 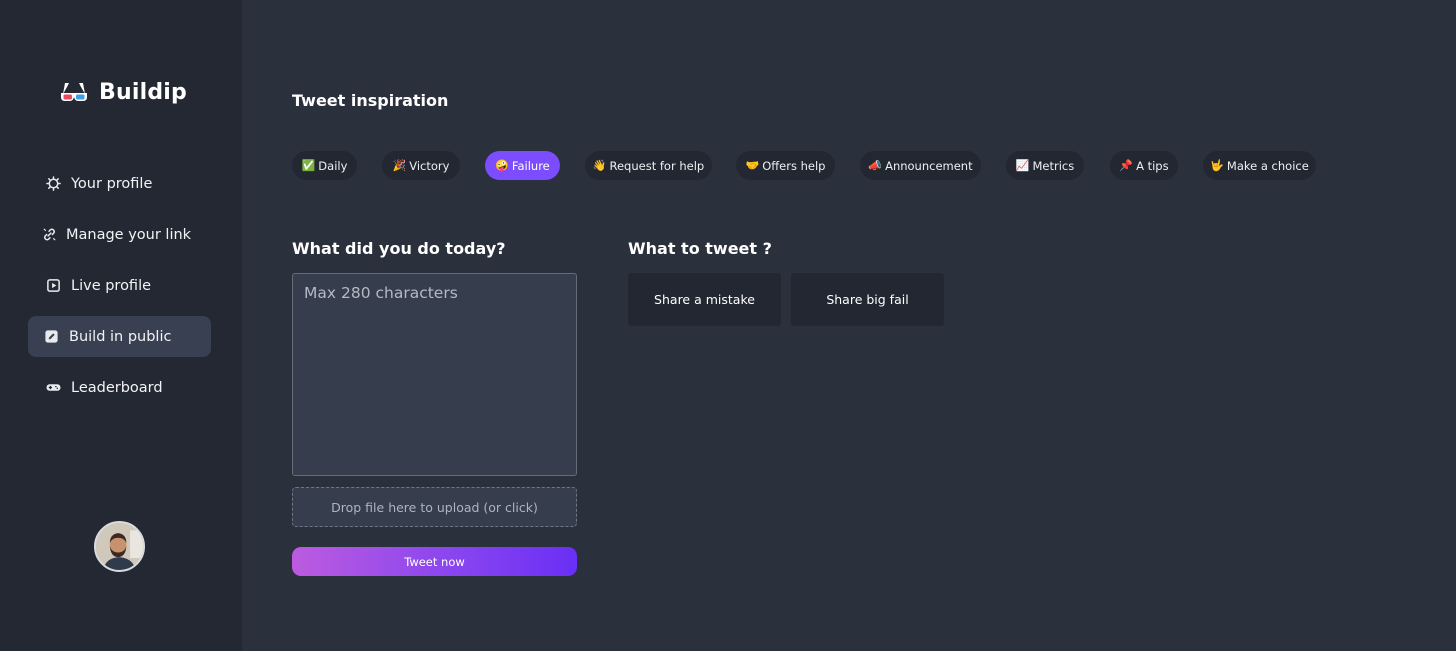 I want to click on avatar, so click(x=119, y=546).